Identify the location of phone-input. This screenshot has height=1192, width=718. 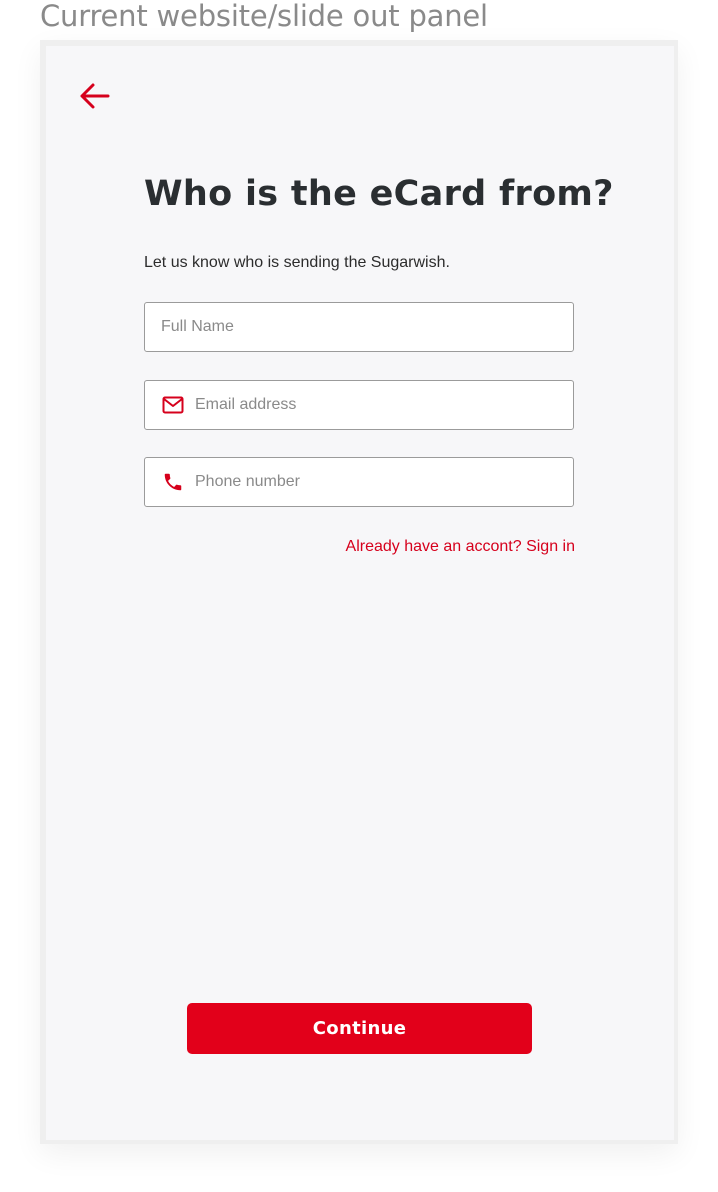
(384, 482).